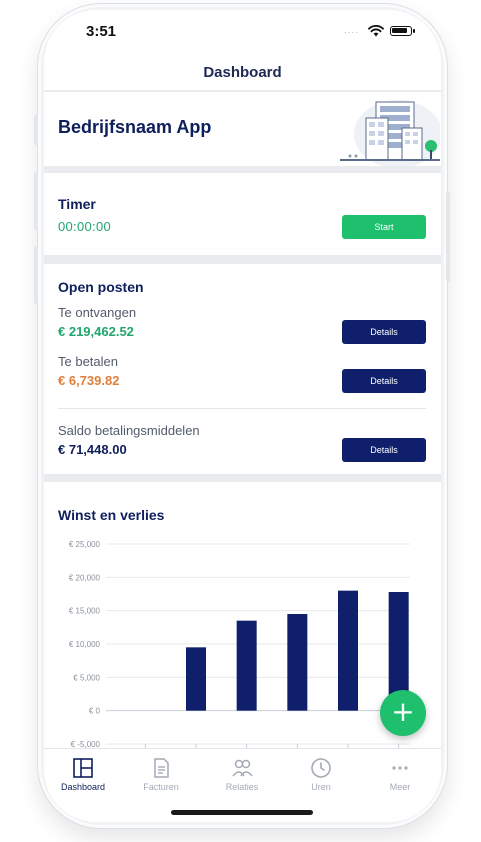  Describe the element at coordinates (242, 129) in the screenshot. I see `company-card: Bedrijfsnaam App` at that location.